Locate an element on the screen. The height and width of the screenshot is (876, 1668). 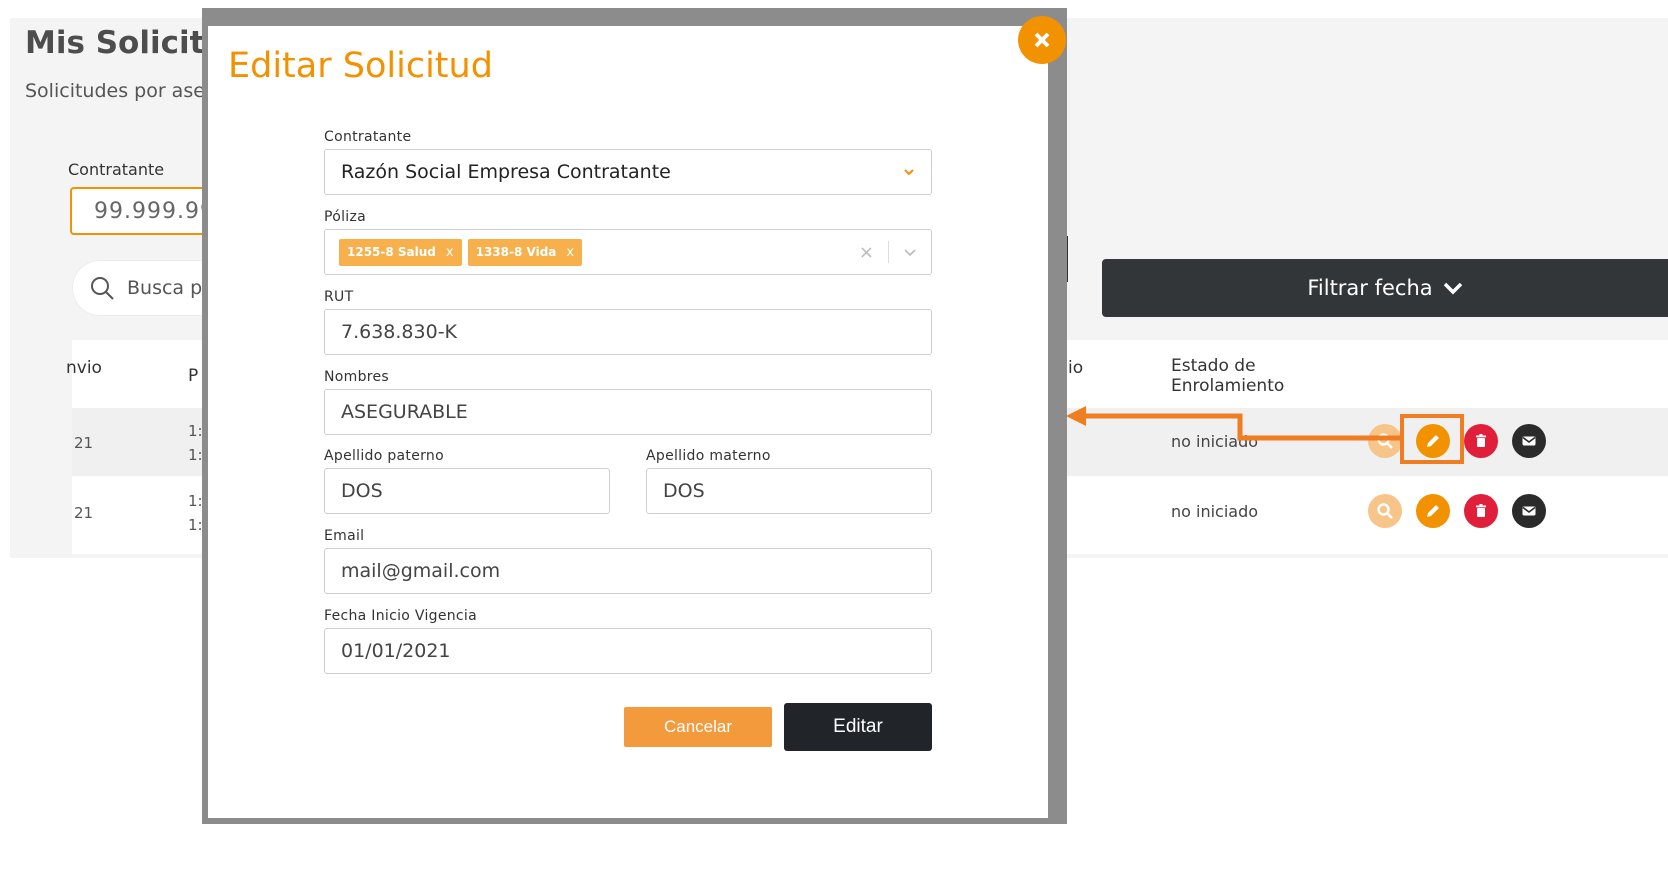
poliza-tag-label: 1255-8 Salud is located at coordinates (391, 252).